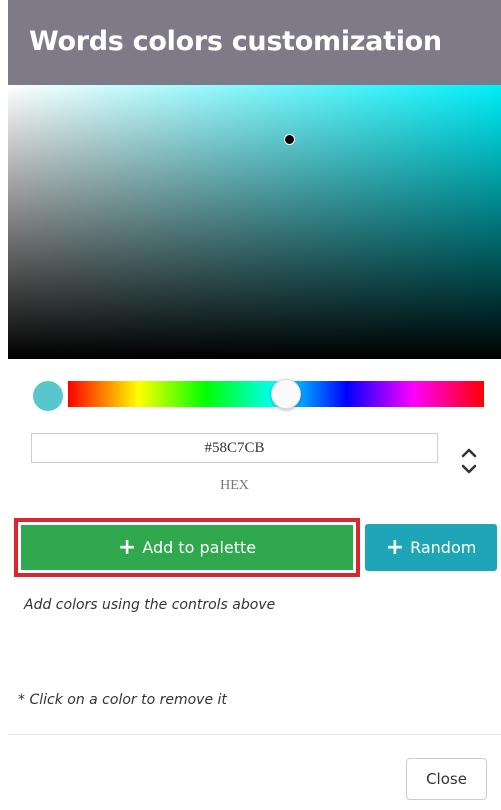 The height and width of the screenshot is (810, 501). I want to click on saturation-value-handle, so click(289, 139).